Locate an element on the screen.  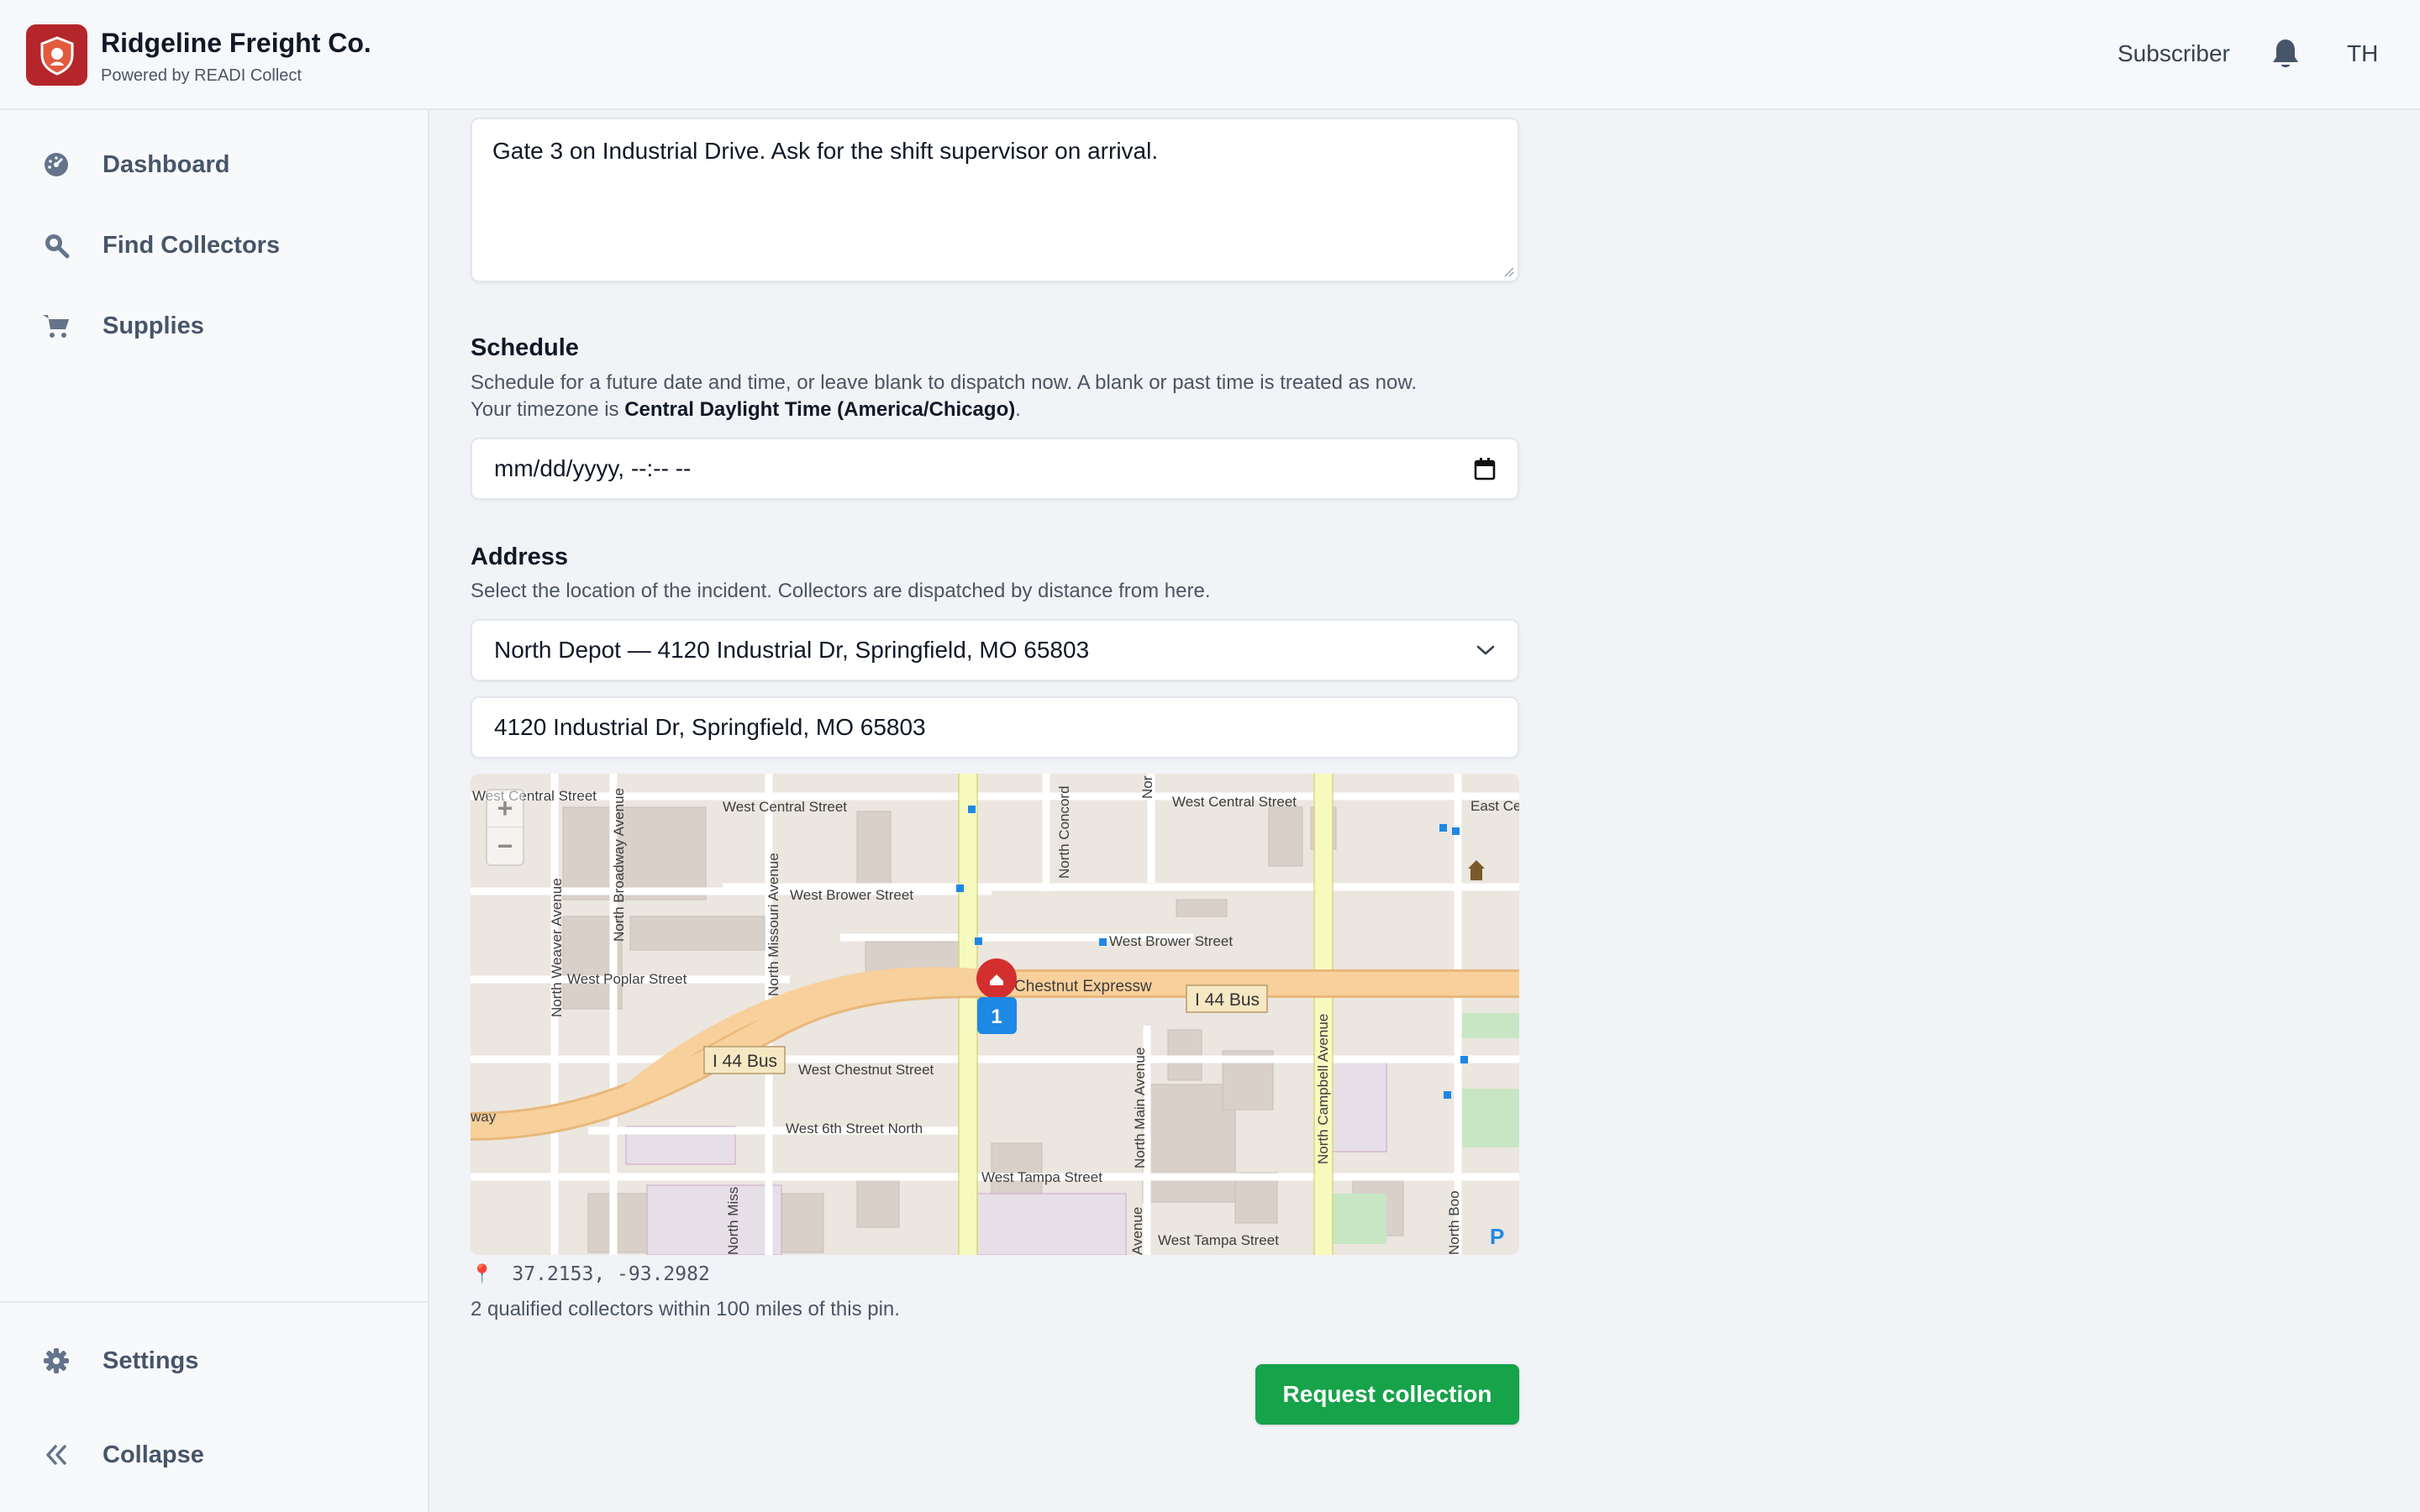
request-collection-button: Request collection is located at coordinates (1387, 1394).